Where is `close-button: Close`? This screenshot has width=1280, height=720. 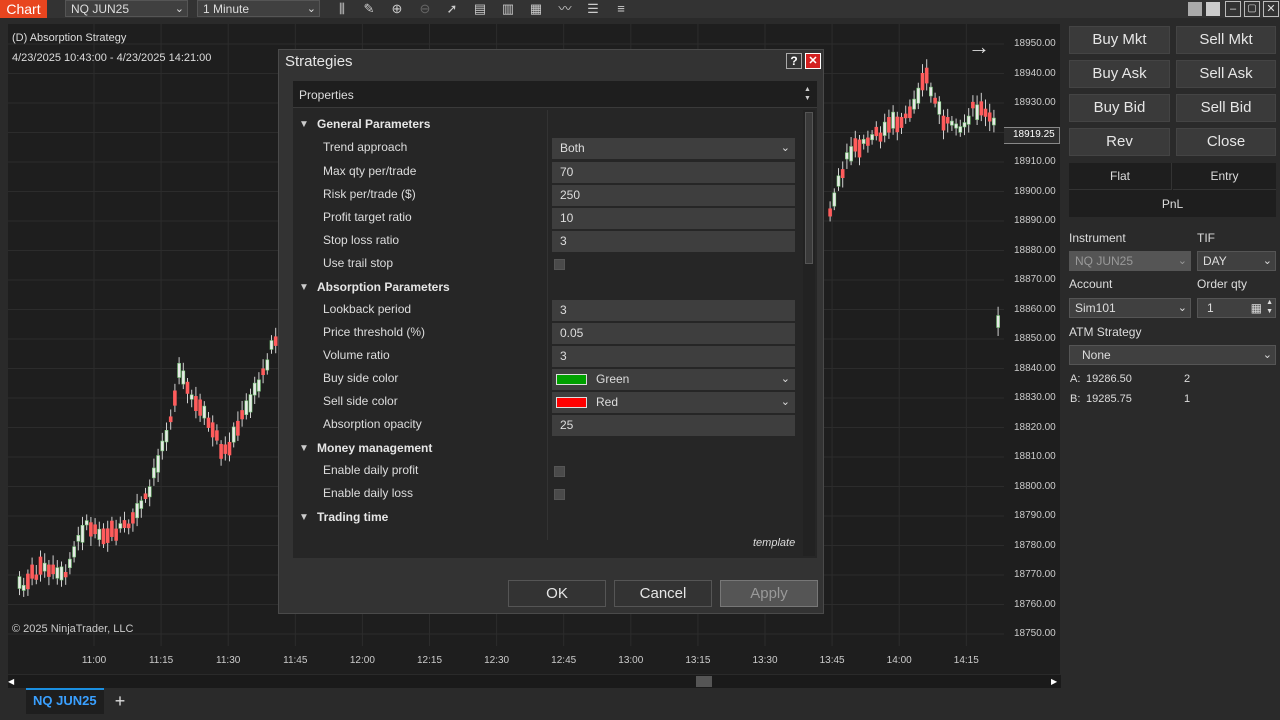
close-button: Close is located at coordinates (1226, 142).